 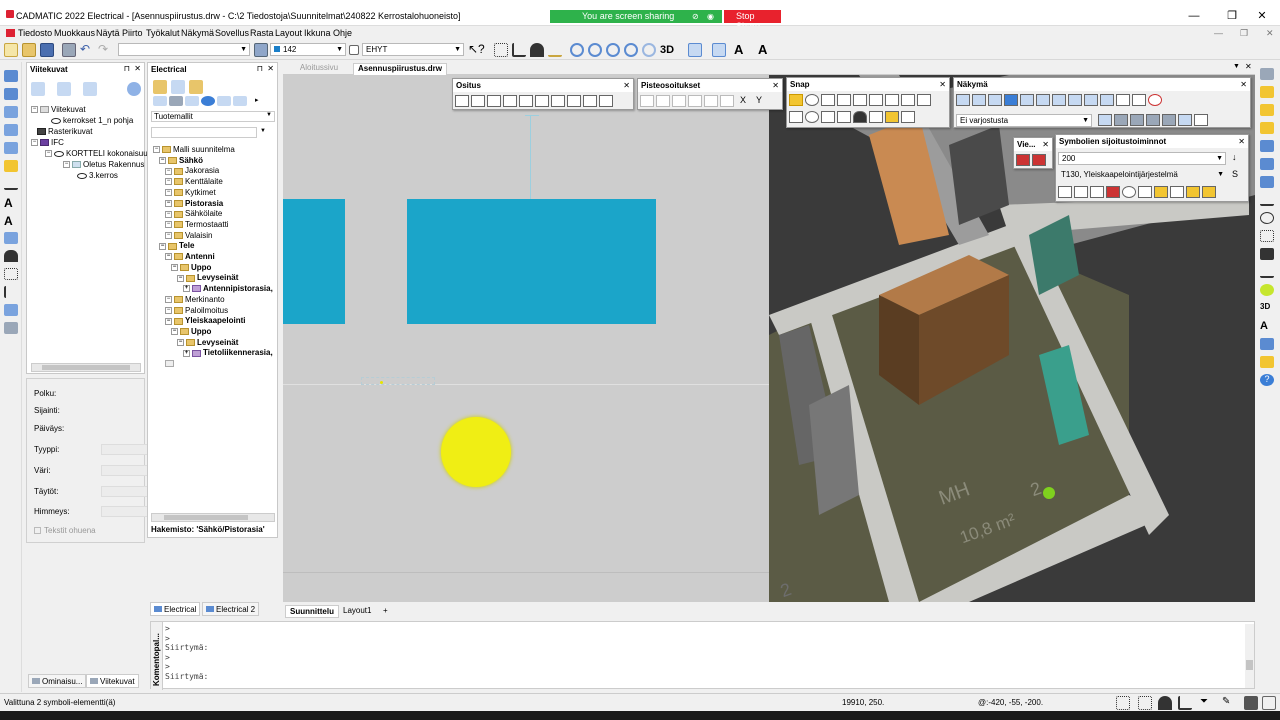 What do you see at coordinates (11, 184) in the screenshot?
I see `dimension-tool-icon` at bounding box center [11, 184].